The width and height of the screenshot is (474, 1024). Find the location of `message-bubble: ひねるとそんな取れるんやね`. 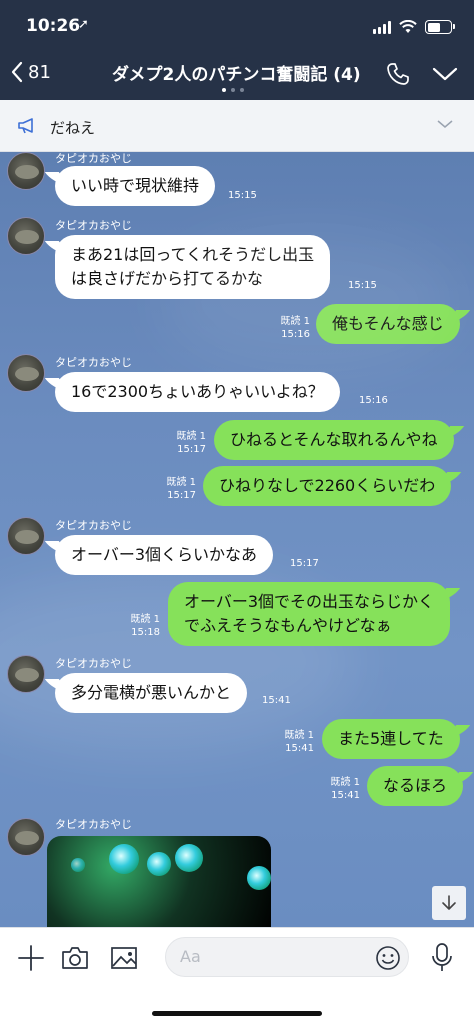

message-bubble: ひねるとそんな取れるんやね is located at coordinates (334, 440).